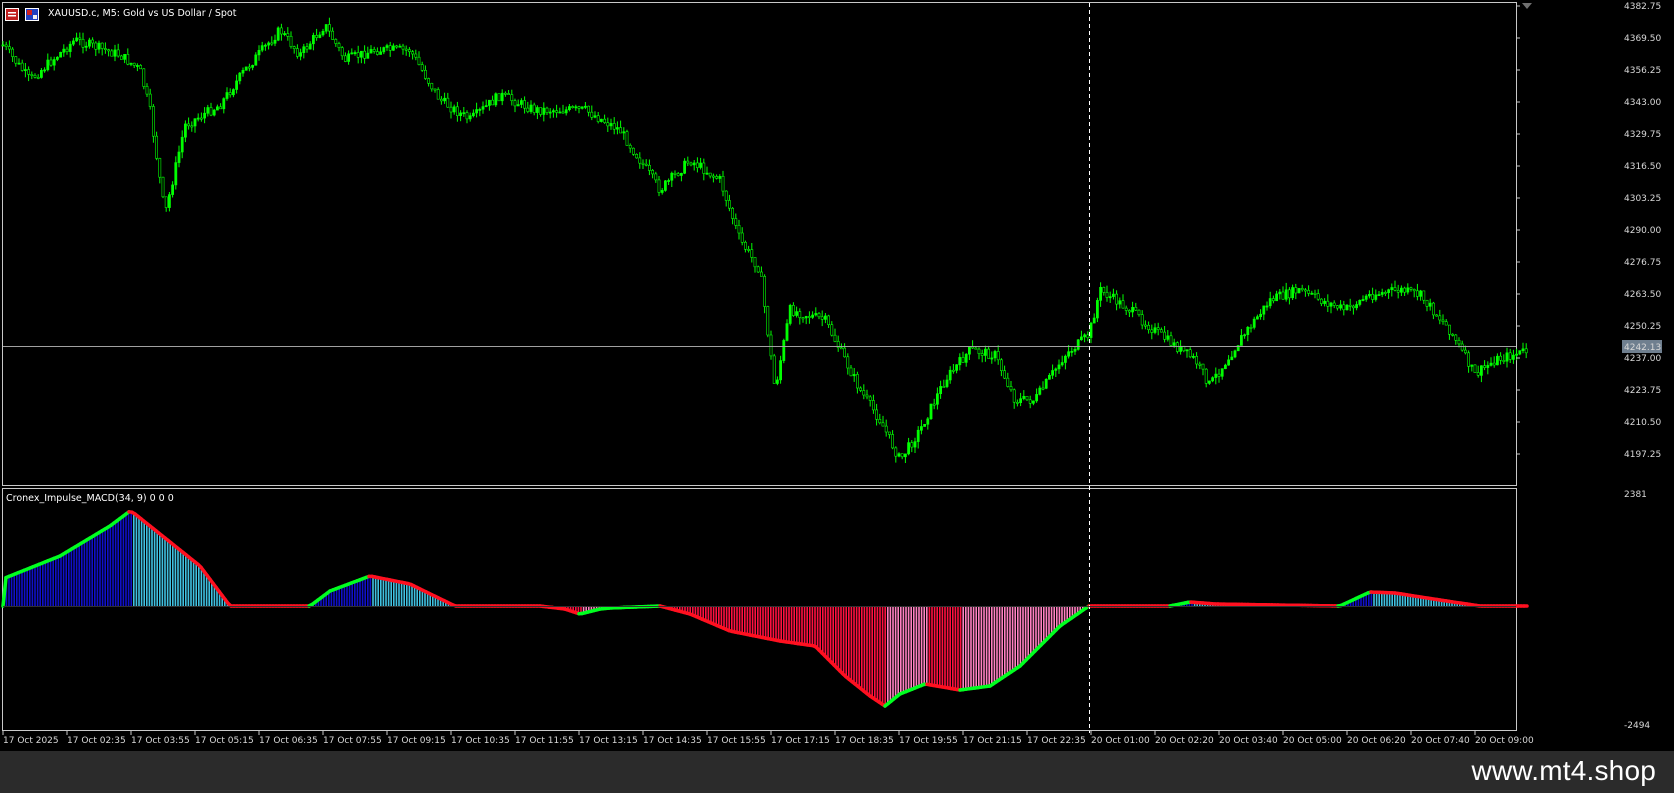  Describe the element at coordinates (160, 741) in the screenshot. I see `time-tick-label: 17 Oct 03:55` at that location.